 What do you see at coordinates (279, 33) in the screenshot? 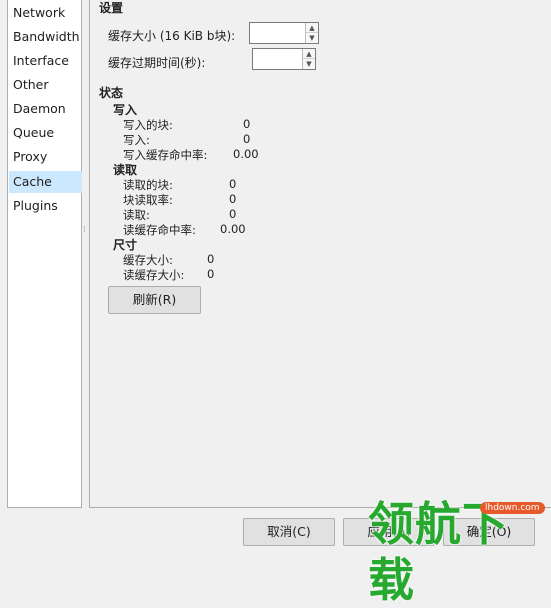
I see `cache-size-input` at bounding box center [279, 33].